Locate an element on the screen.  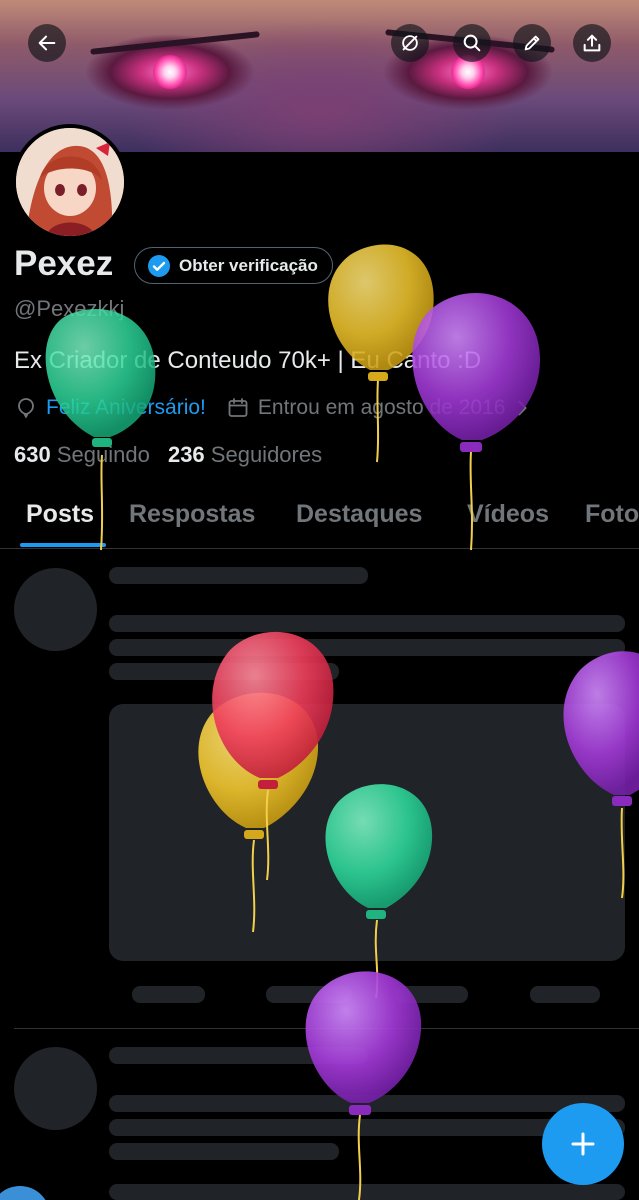
balloon-icon is located at coordinates (26, 408).